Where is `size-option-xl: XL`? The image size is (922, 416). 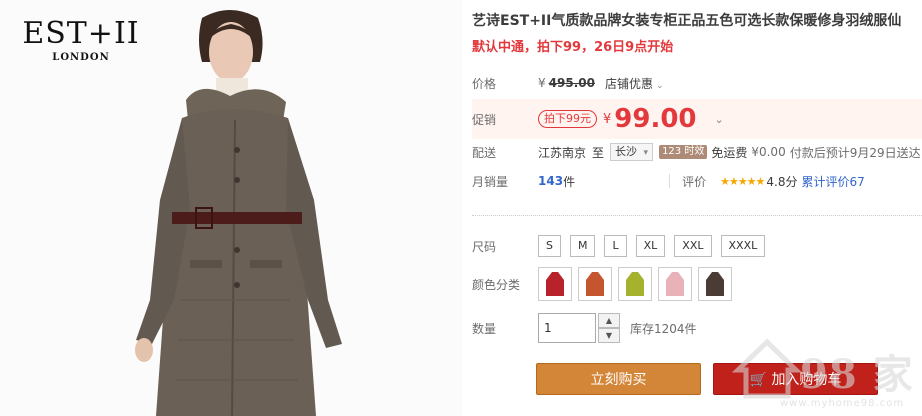 size-option-xl: XL is located at coordinates (650, 246).